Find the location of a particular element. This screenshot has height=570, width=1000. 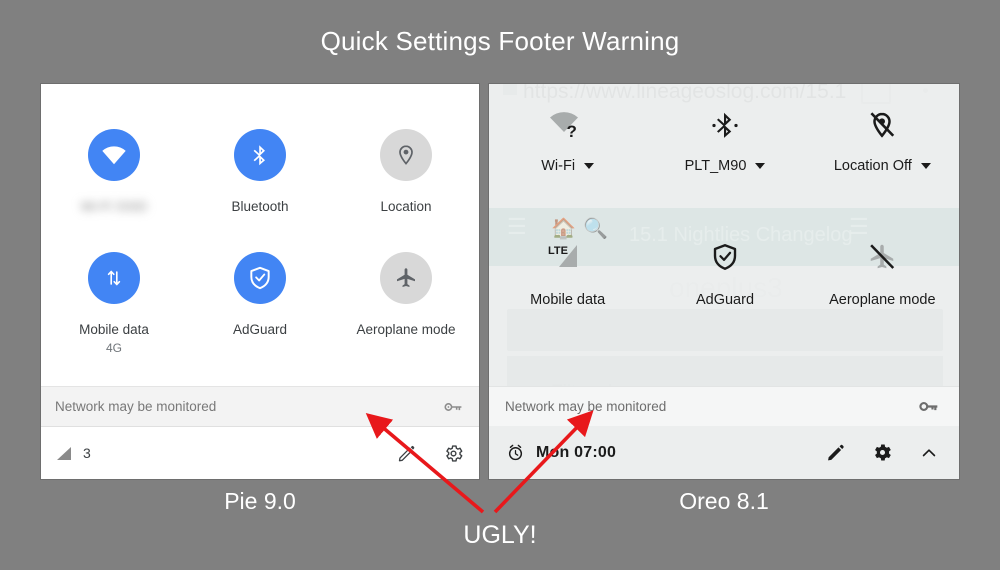

tile-wifi: ? Wi-Fi is located at coordinates (567, 138).